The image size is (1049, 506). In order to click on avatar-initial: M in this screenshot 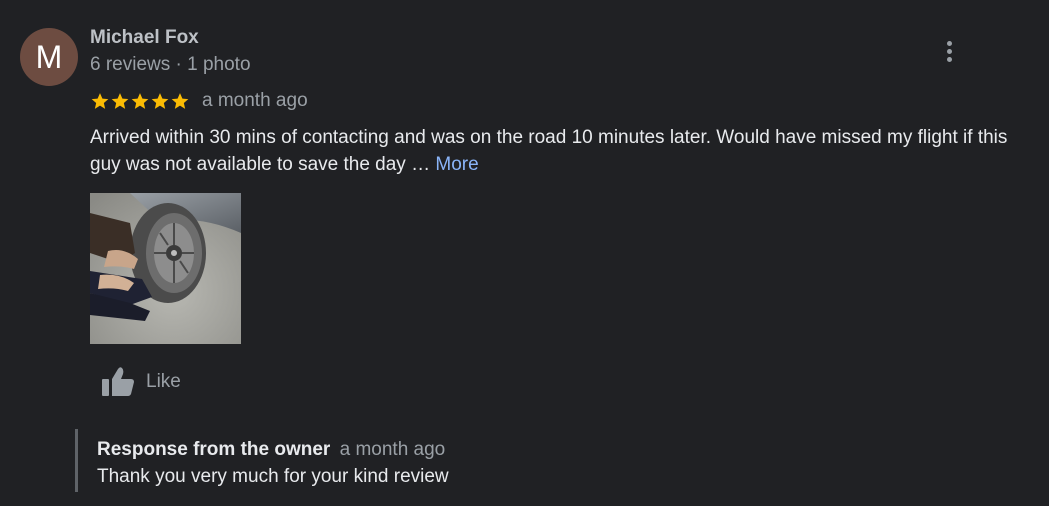, I will do `click(49, 57)`.